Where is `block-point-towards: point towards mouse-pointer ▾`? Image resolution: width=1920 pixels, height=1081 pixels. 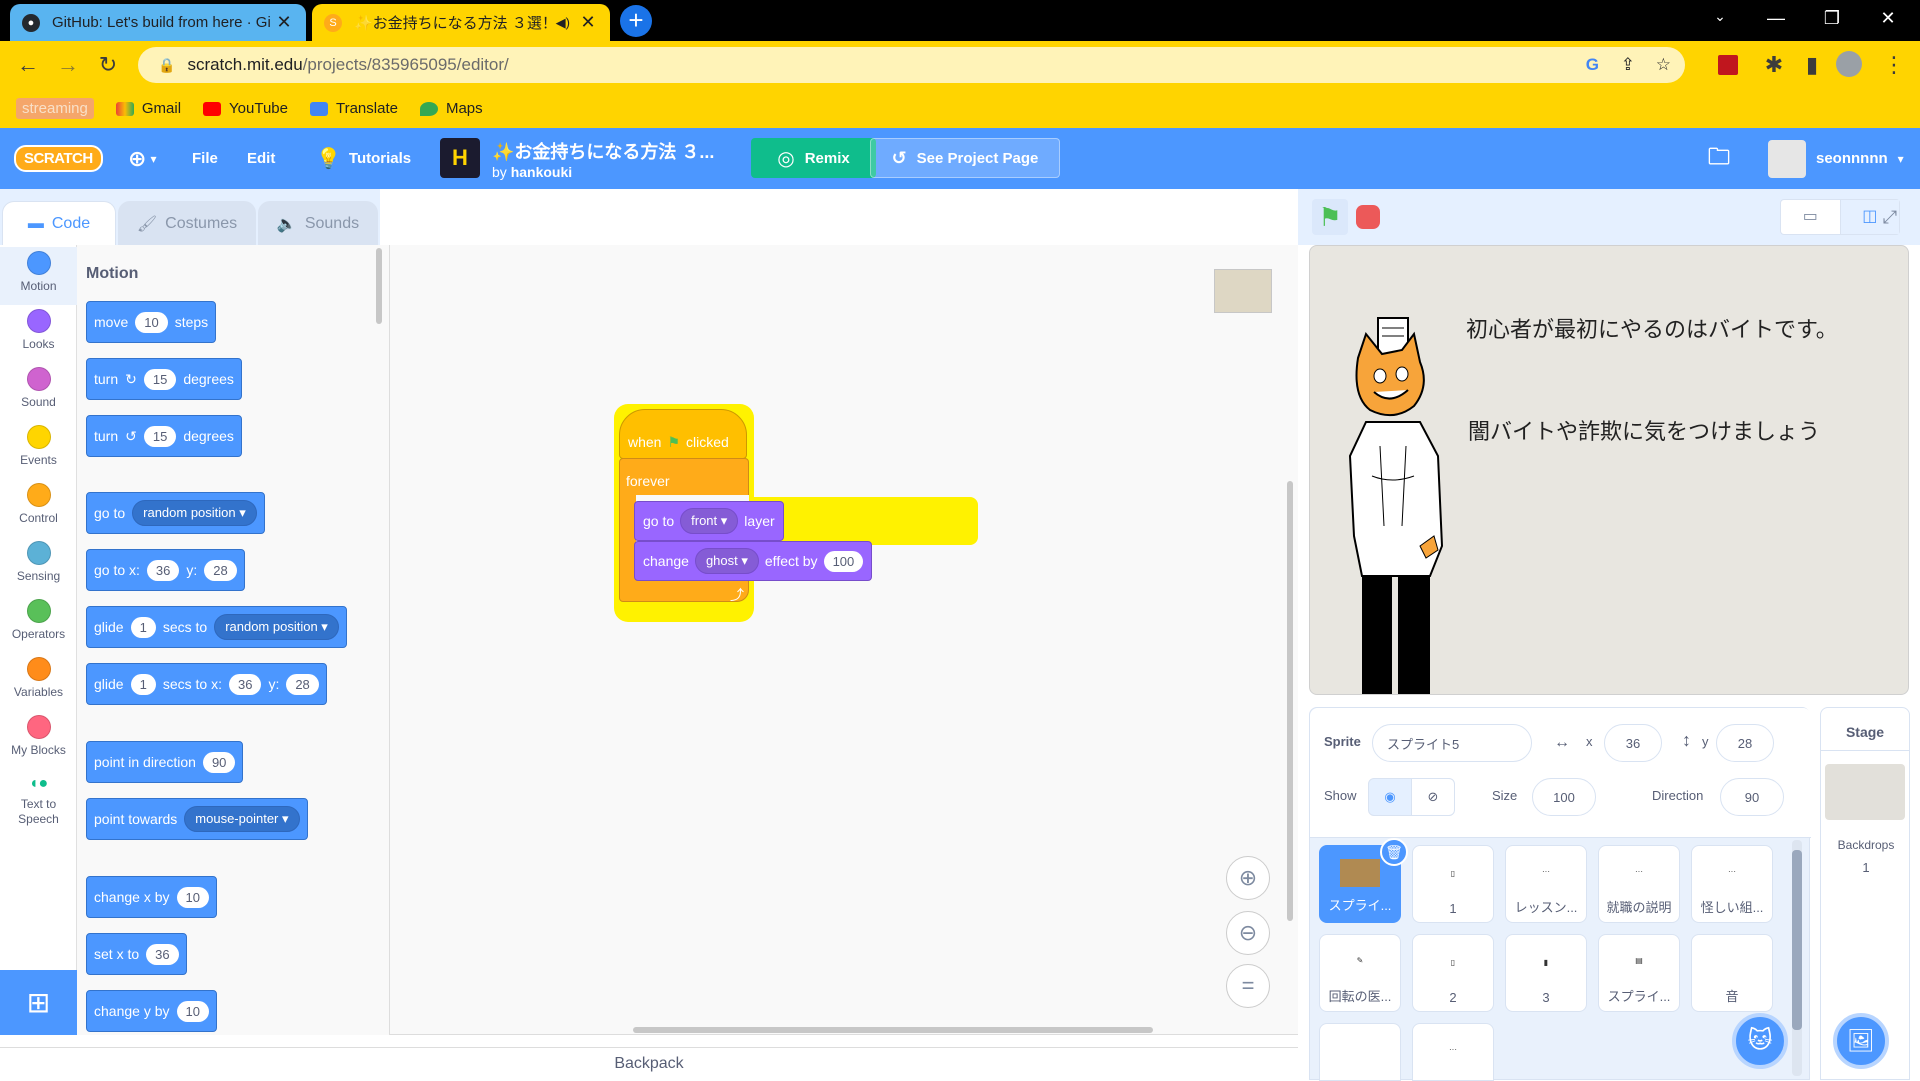
block-point-towards: point towards mouse-pointer ▾ is located at coordinates (197, 819).